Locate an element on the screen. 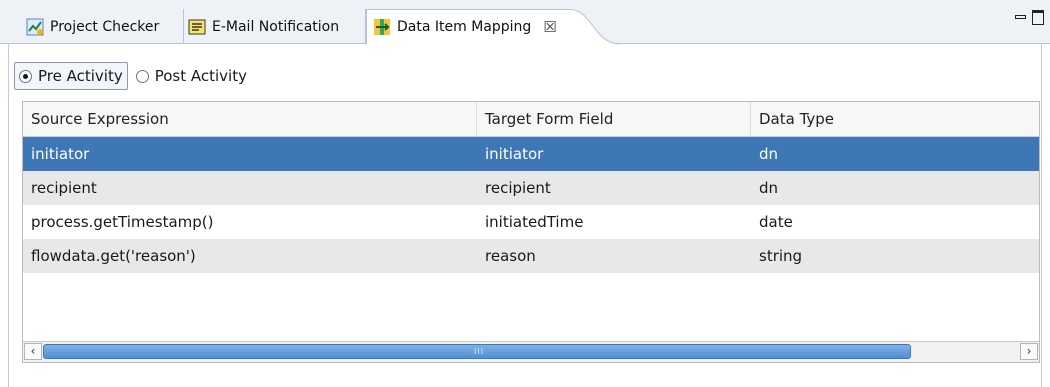  project-checker-icon is located at coordinates (35, 27).